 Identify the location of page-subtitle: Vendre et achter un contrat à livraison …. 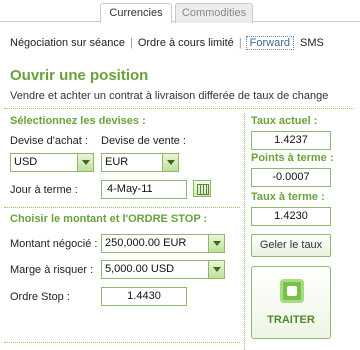
(169, 96).